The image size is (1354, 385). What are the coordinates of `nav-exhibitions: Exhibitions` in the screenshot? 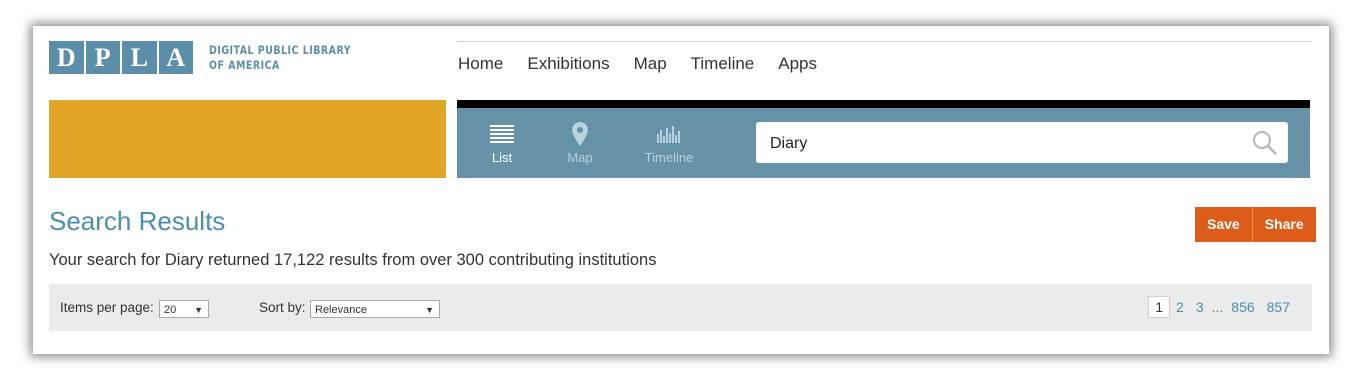 It's located at (568, 64).